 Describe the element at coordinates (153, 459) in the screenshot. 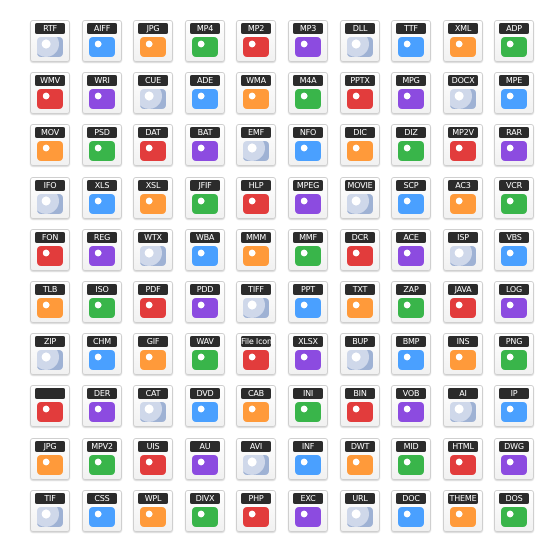

I see `file-icon: UIS` at that location.